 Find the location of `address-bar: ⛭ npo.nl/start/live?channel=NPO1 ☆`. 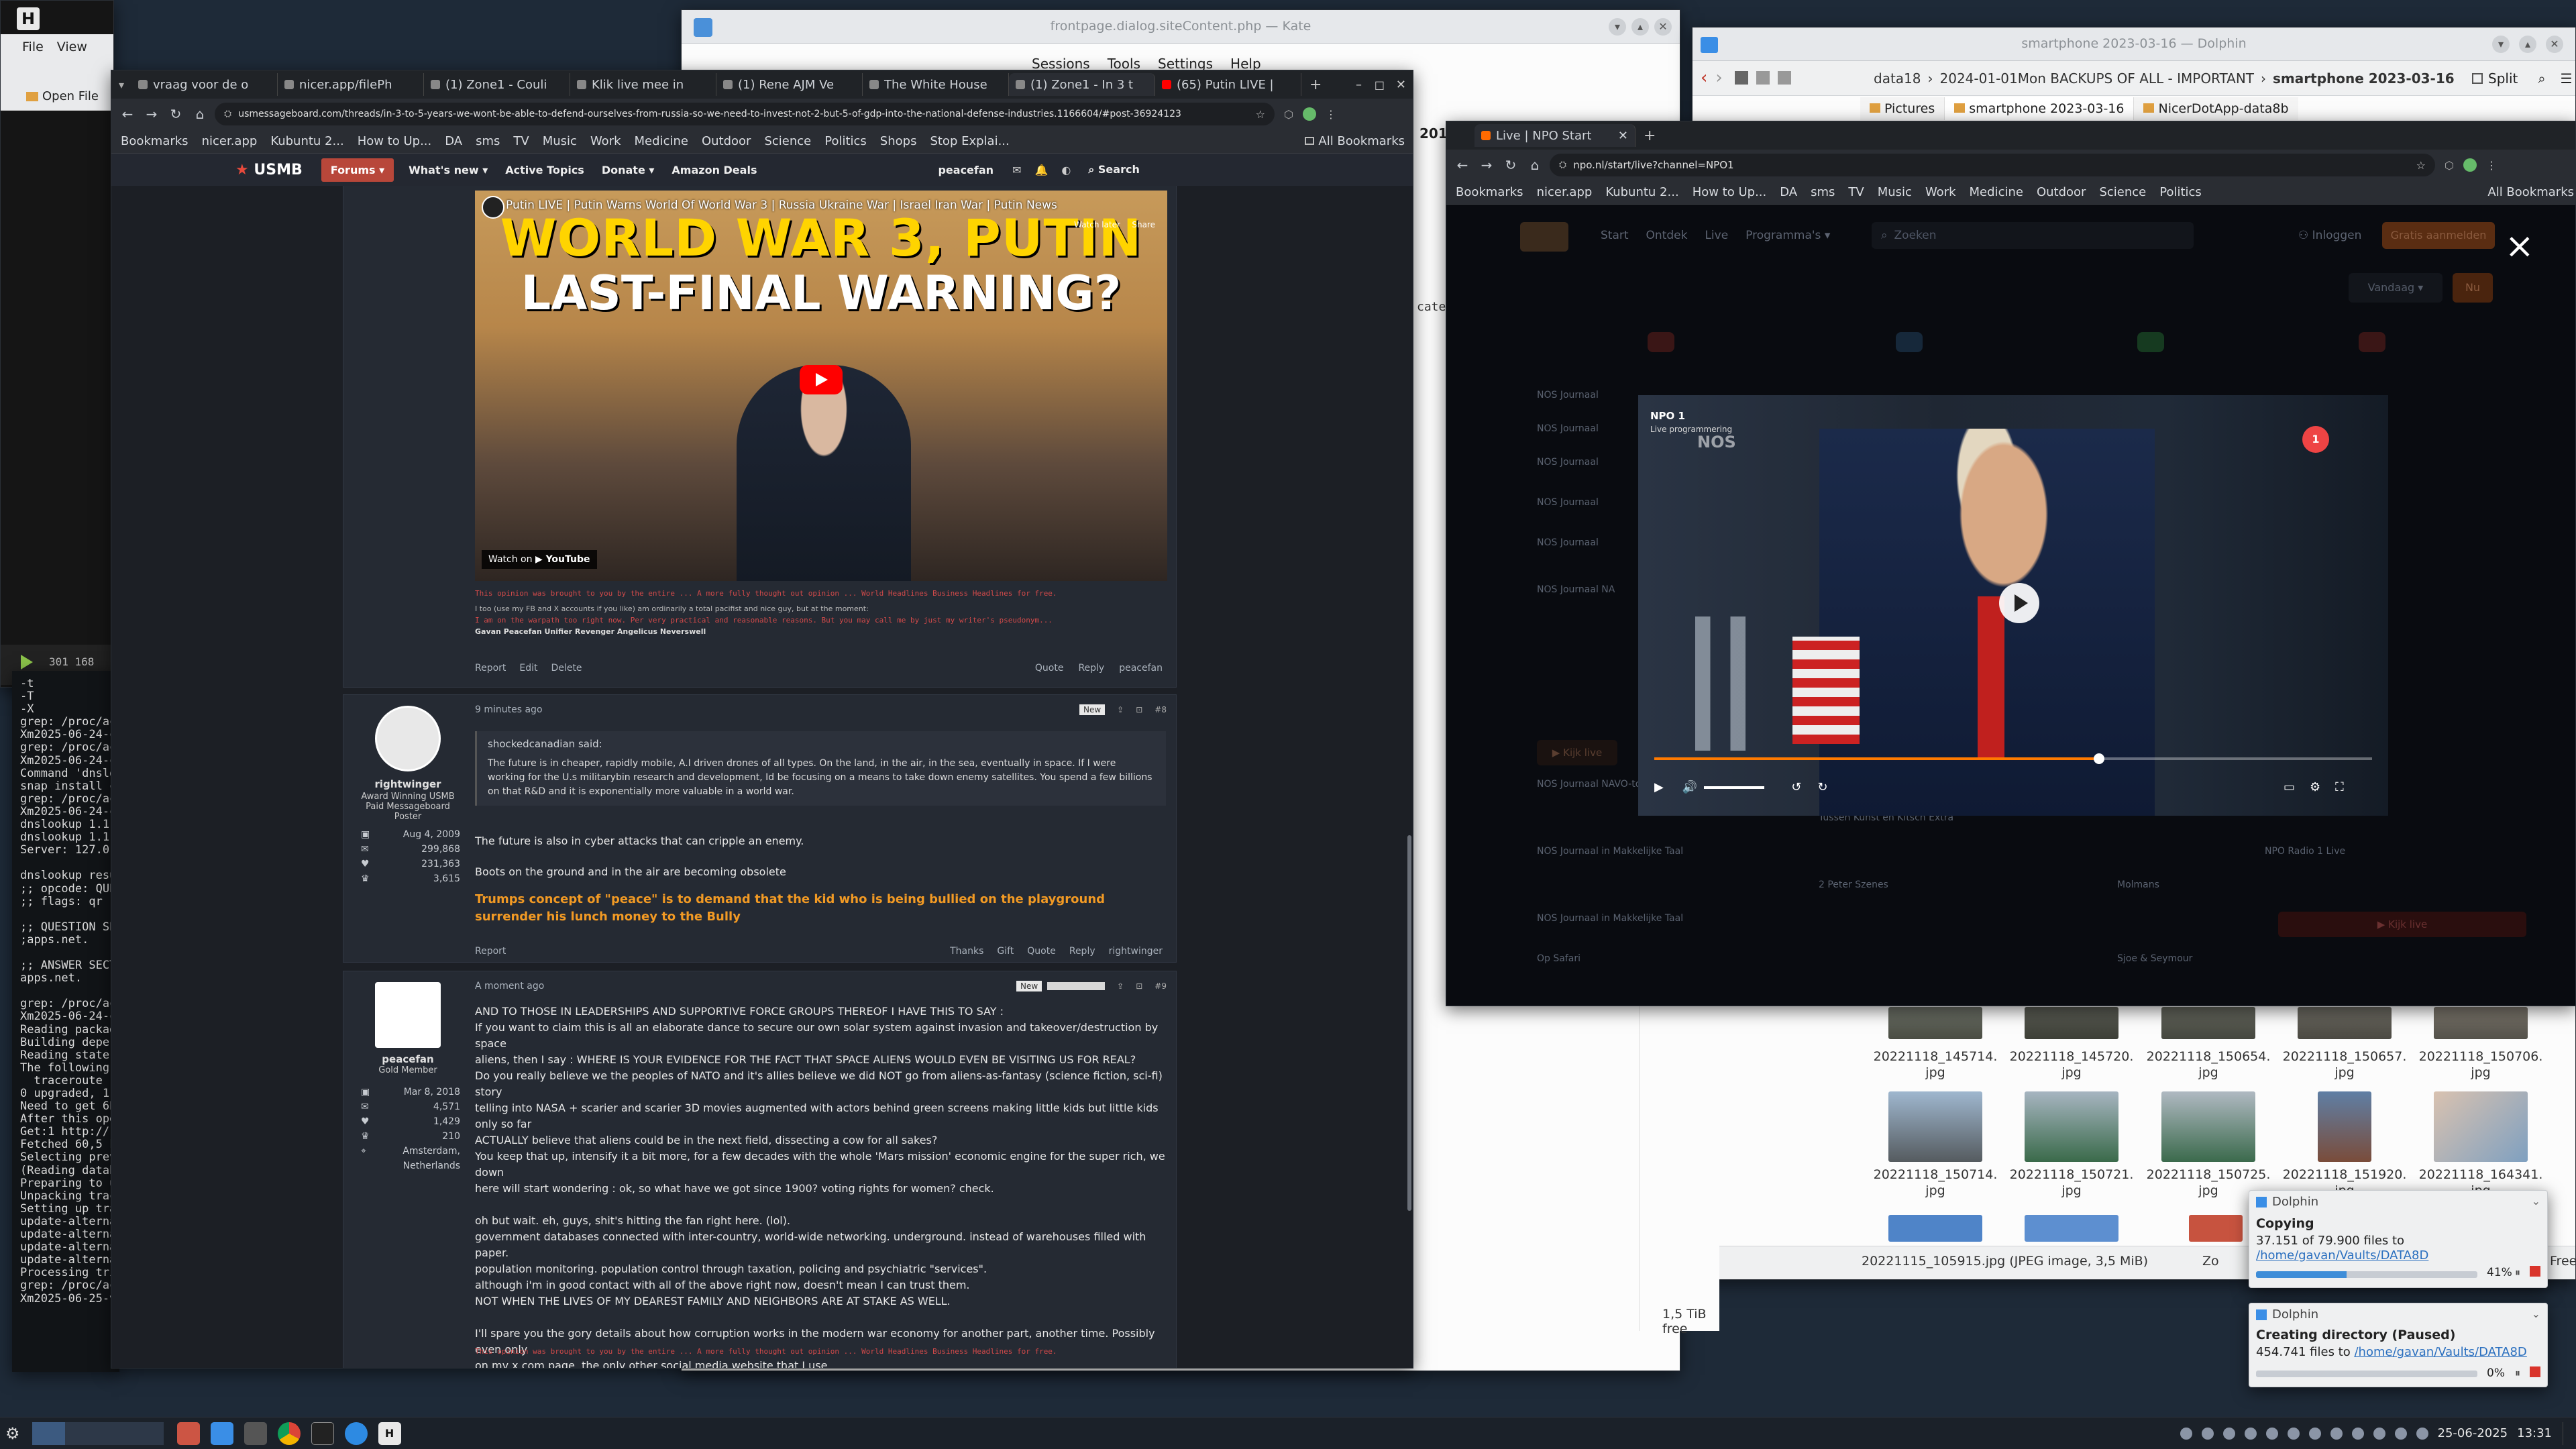

address-bar: ⛭ npo.nl/start/live?channel=NPO1 ☆ is located at coordinates (1992, 165).